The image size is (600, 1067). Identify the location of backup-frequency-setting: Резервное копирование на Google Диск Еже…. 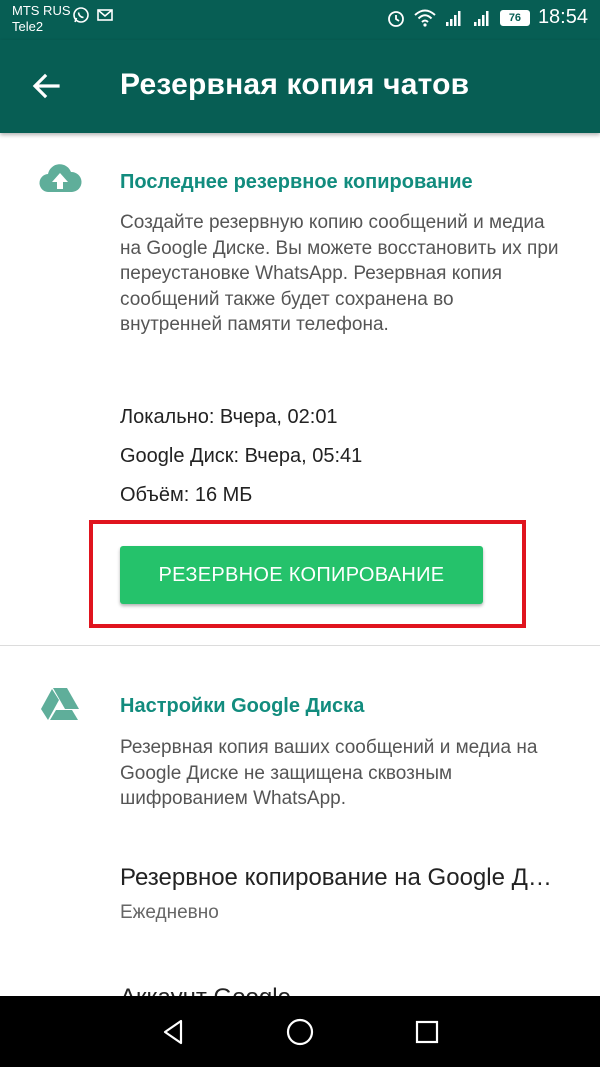
(300, 895).